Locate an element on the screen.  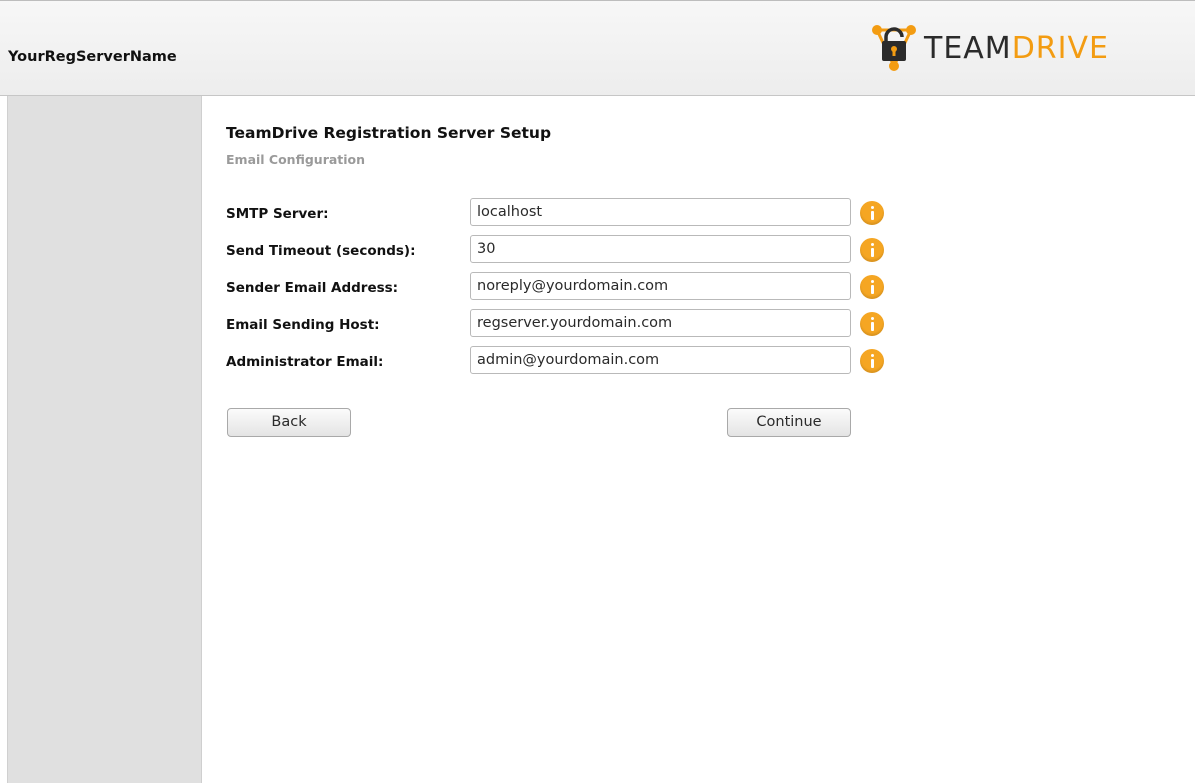
form-row-email-sending-host: Email Sending Host: is located at coordinates (576, 327).